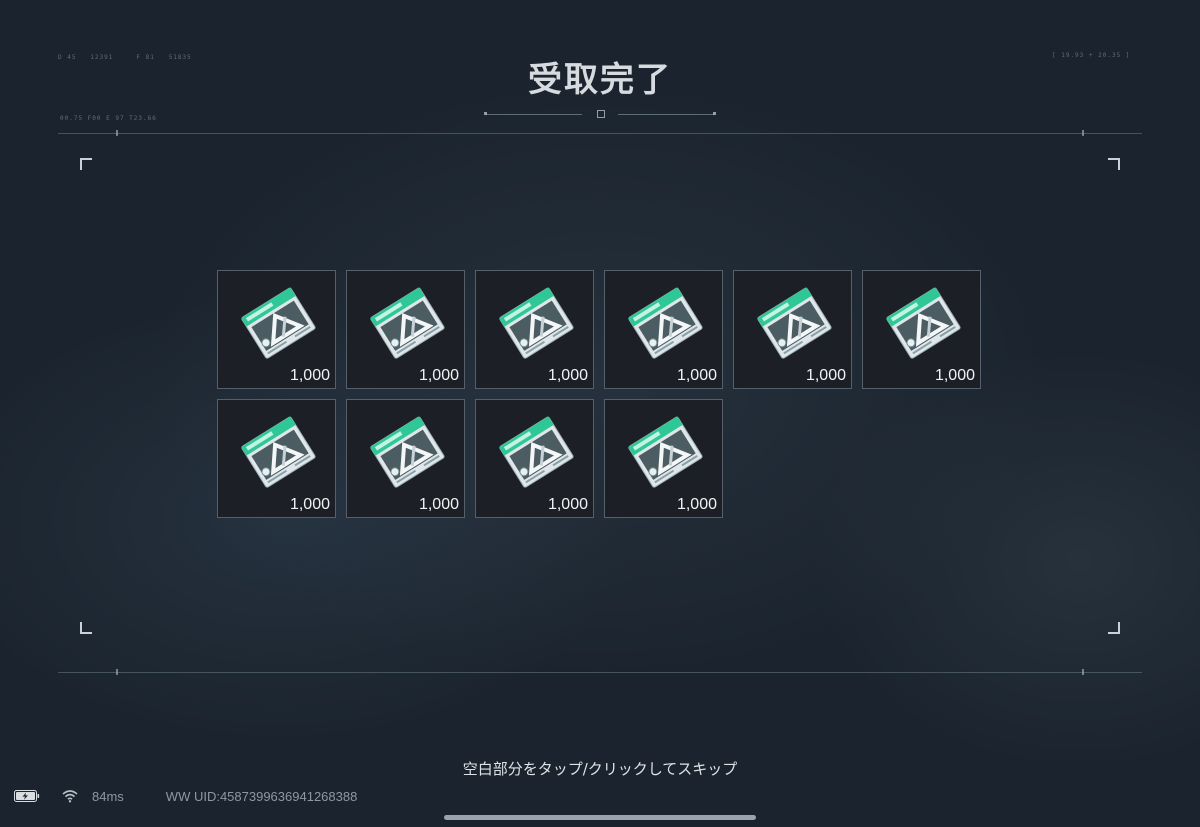  What do you see at coordinates (70, 796) in the screenshot?
I see `wifi-icon` at bounding box center [70, 796].